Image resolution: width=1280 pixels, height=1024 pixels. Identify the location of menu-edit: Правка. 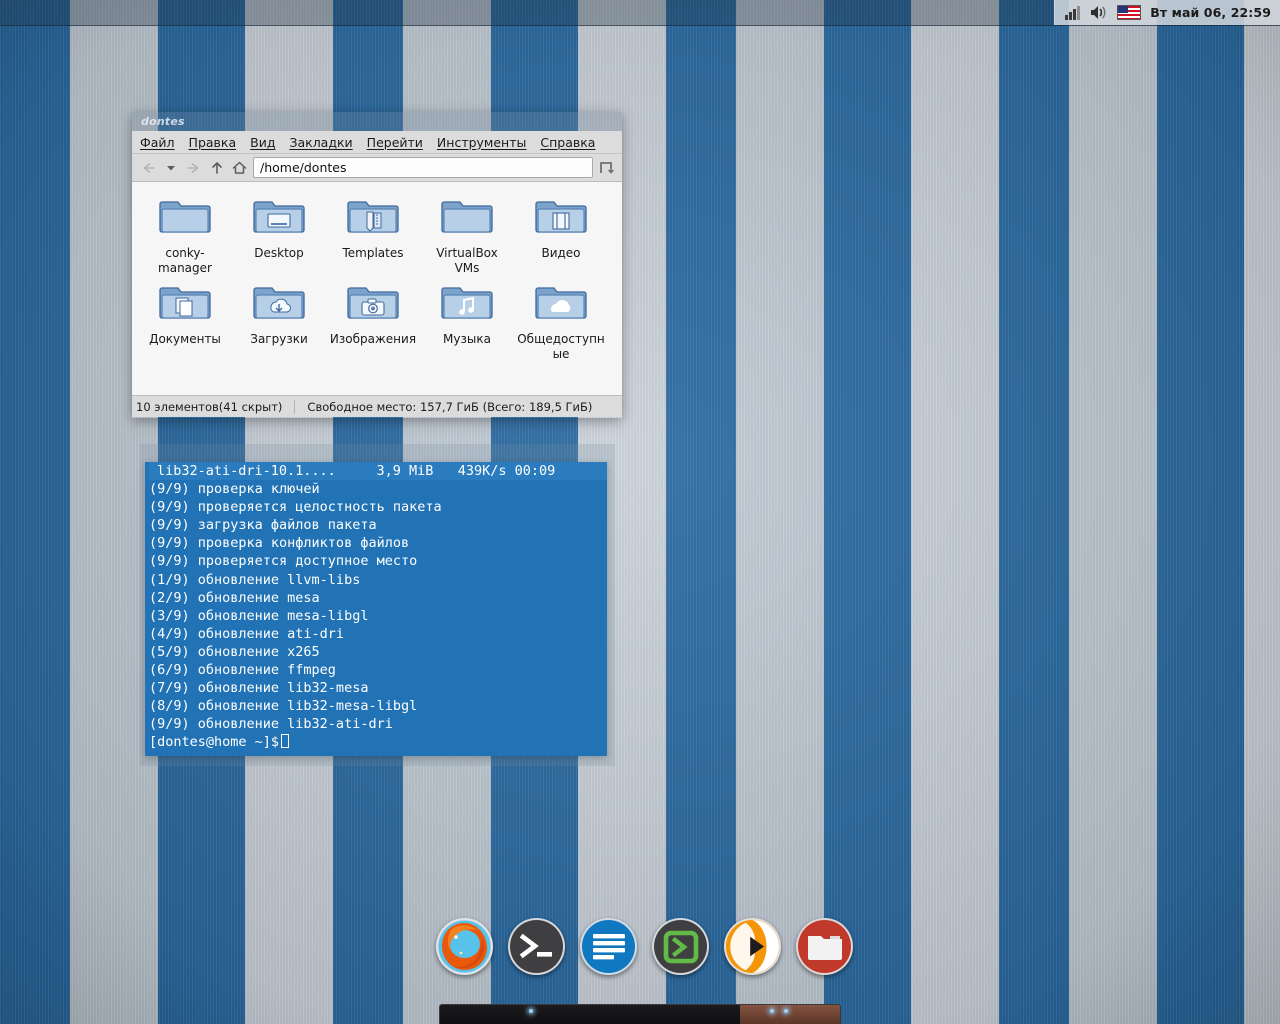
(213, 142).